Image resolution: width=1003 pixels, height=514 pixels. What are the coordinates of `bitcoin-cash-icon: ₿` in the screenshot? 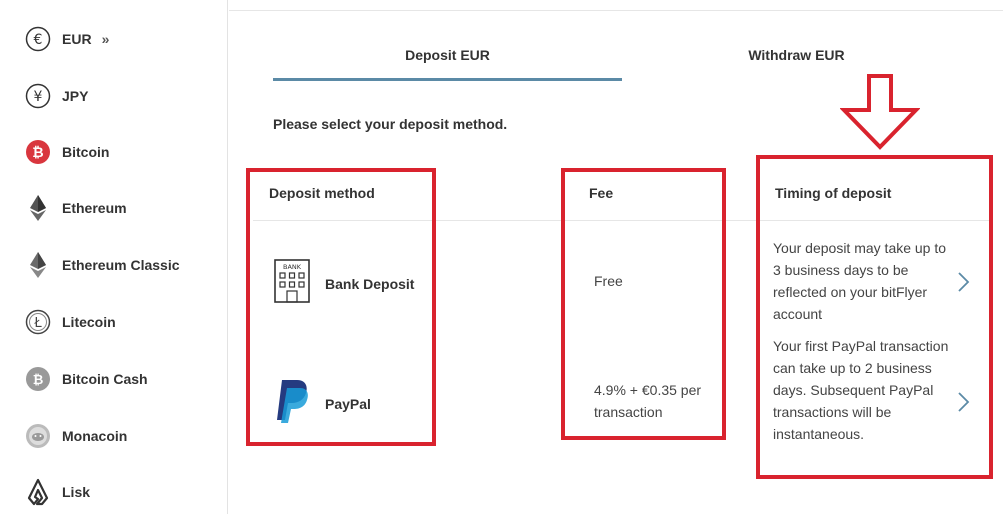 It's located at (38, 379).